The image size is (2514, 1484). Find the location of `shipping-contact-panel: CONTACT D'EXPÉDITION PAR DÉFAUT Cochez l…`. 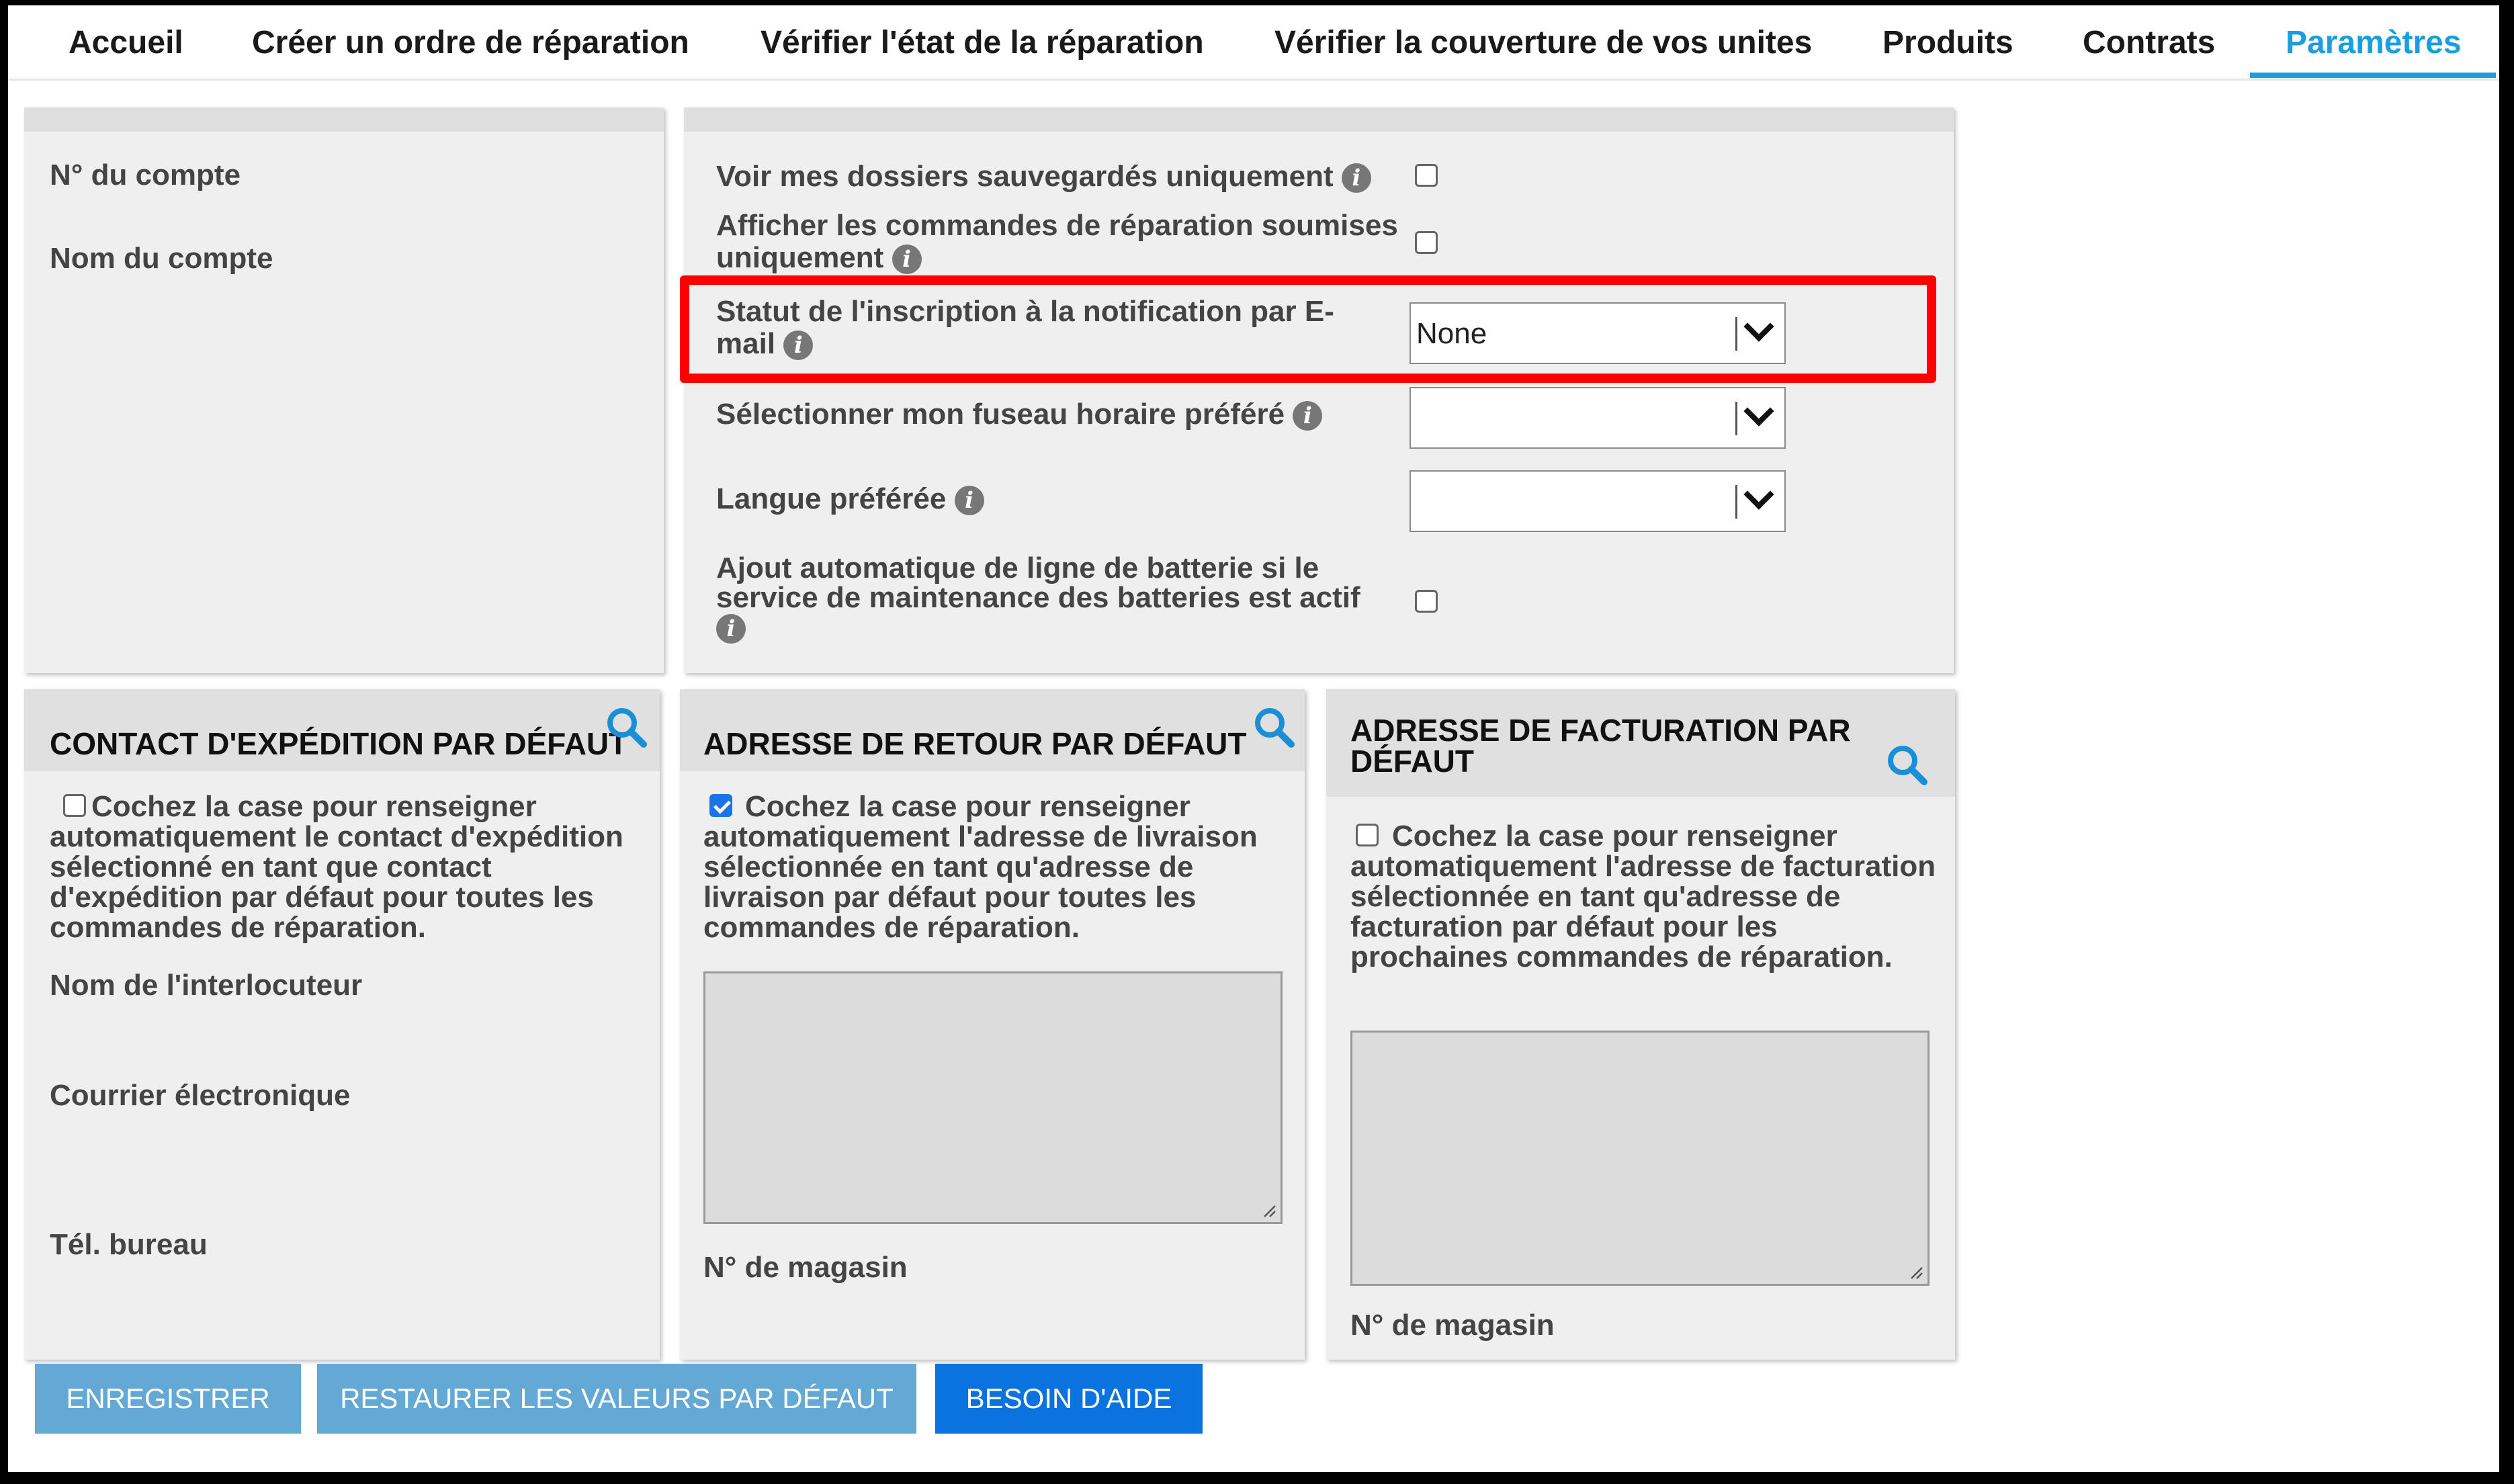

shipping-contact-panel: CONTACT D'EXPÉDITION PAR DÉFAUT Cochez l… is located at coordinates (342, 1024).